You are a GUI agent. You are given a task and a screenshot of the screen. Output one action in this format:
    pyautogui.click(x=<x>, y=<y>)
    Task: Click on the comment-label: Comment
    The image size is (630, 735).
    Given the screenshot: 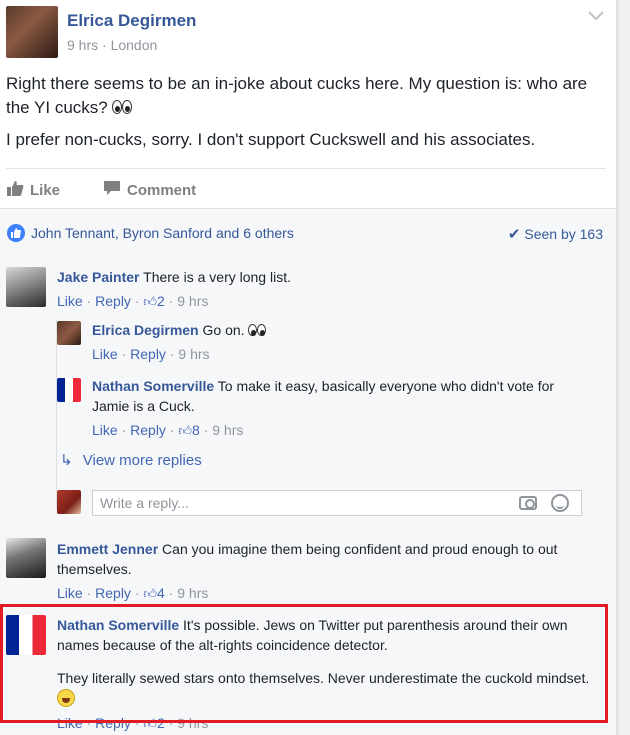 What is the action you would take?
    pyautogui.click(x=162, y=190)
    